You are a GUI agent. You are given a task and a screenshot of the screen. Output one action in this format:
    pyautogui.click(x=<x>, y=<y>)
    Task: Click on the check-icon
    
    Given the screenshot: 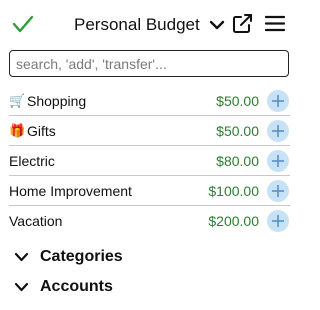 What is the action you would take?
    pyautogui.click(x=23, y=24)
    